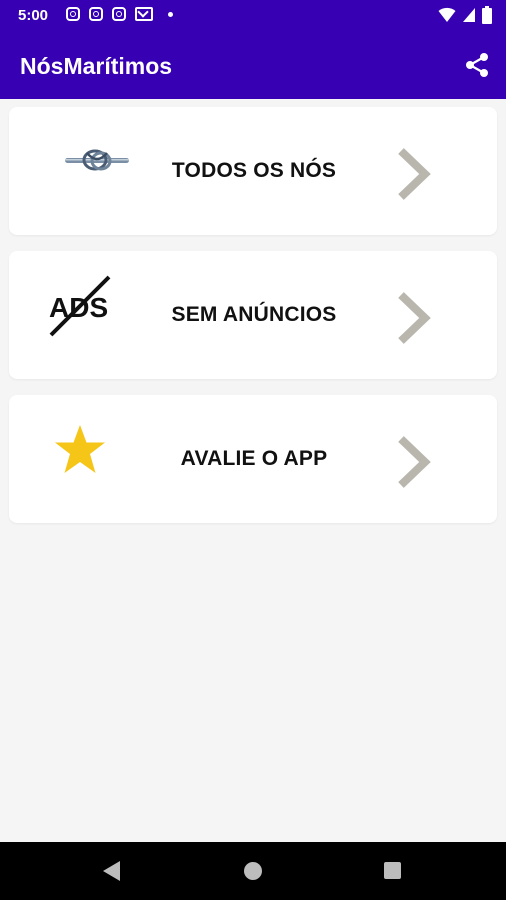 The width and height of the screenshot is (506, 900). Describe the element at coordinates (144, 14) in the screenshot. I see `mail-icon` at that location.